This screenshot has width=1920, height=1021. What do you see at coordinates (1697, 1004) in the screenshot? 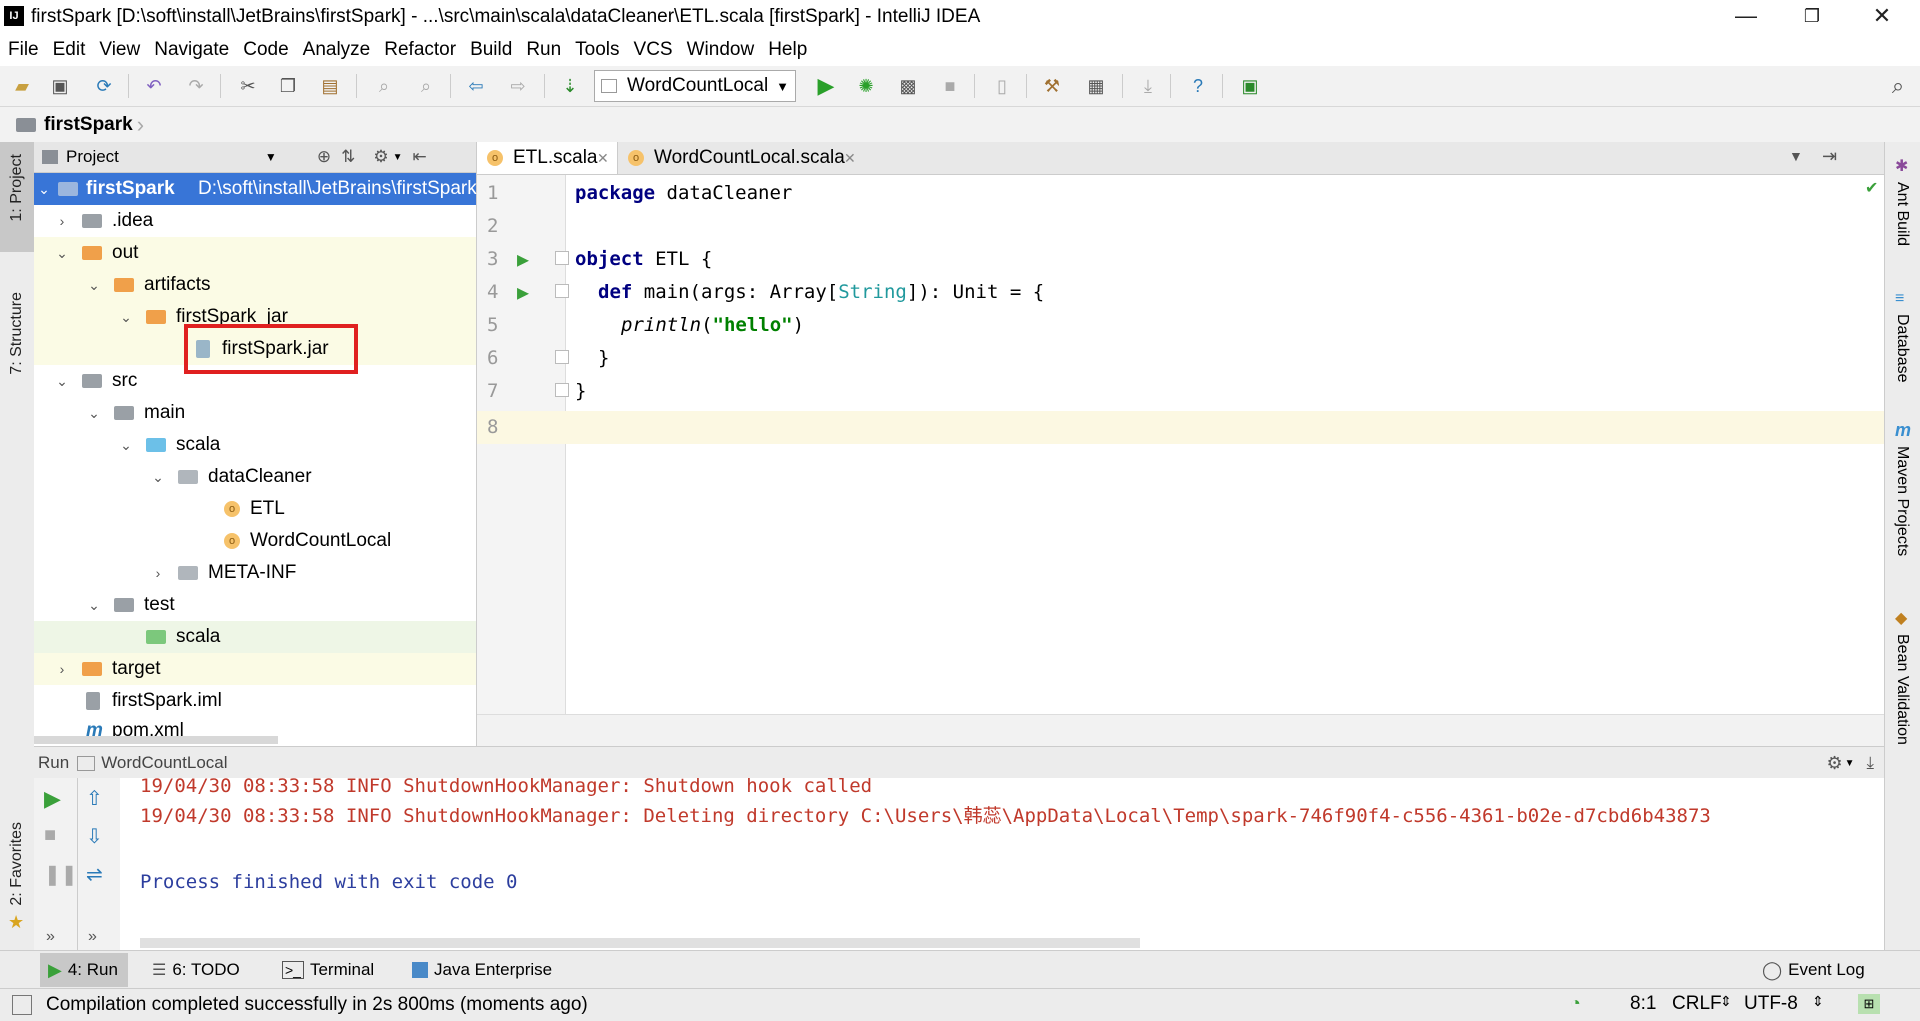
I see `line-separator: CRLF` at bounding box center [1697, 1004].